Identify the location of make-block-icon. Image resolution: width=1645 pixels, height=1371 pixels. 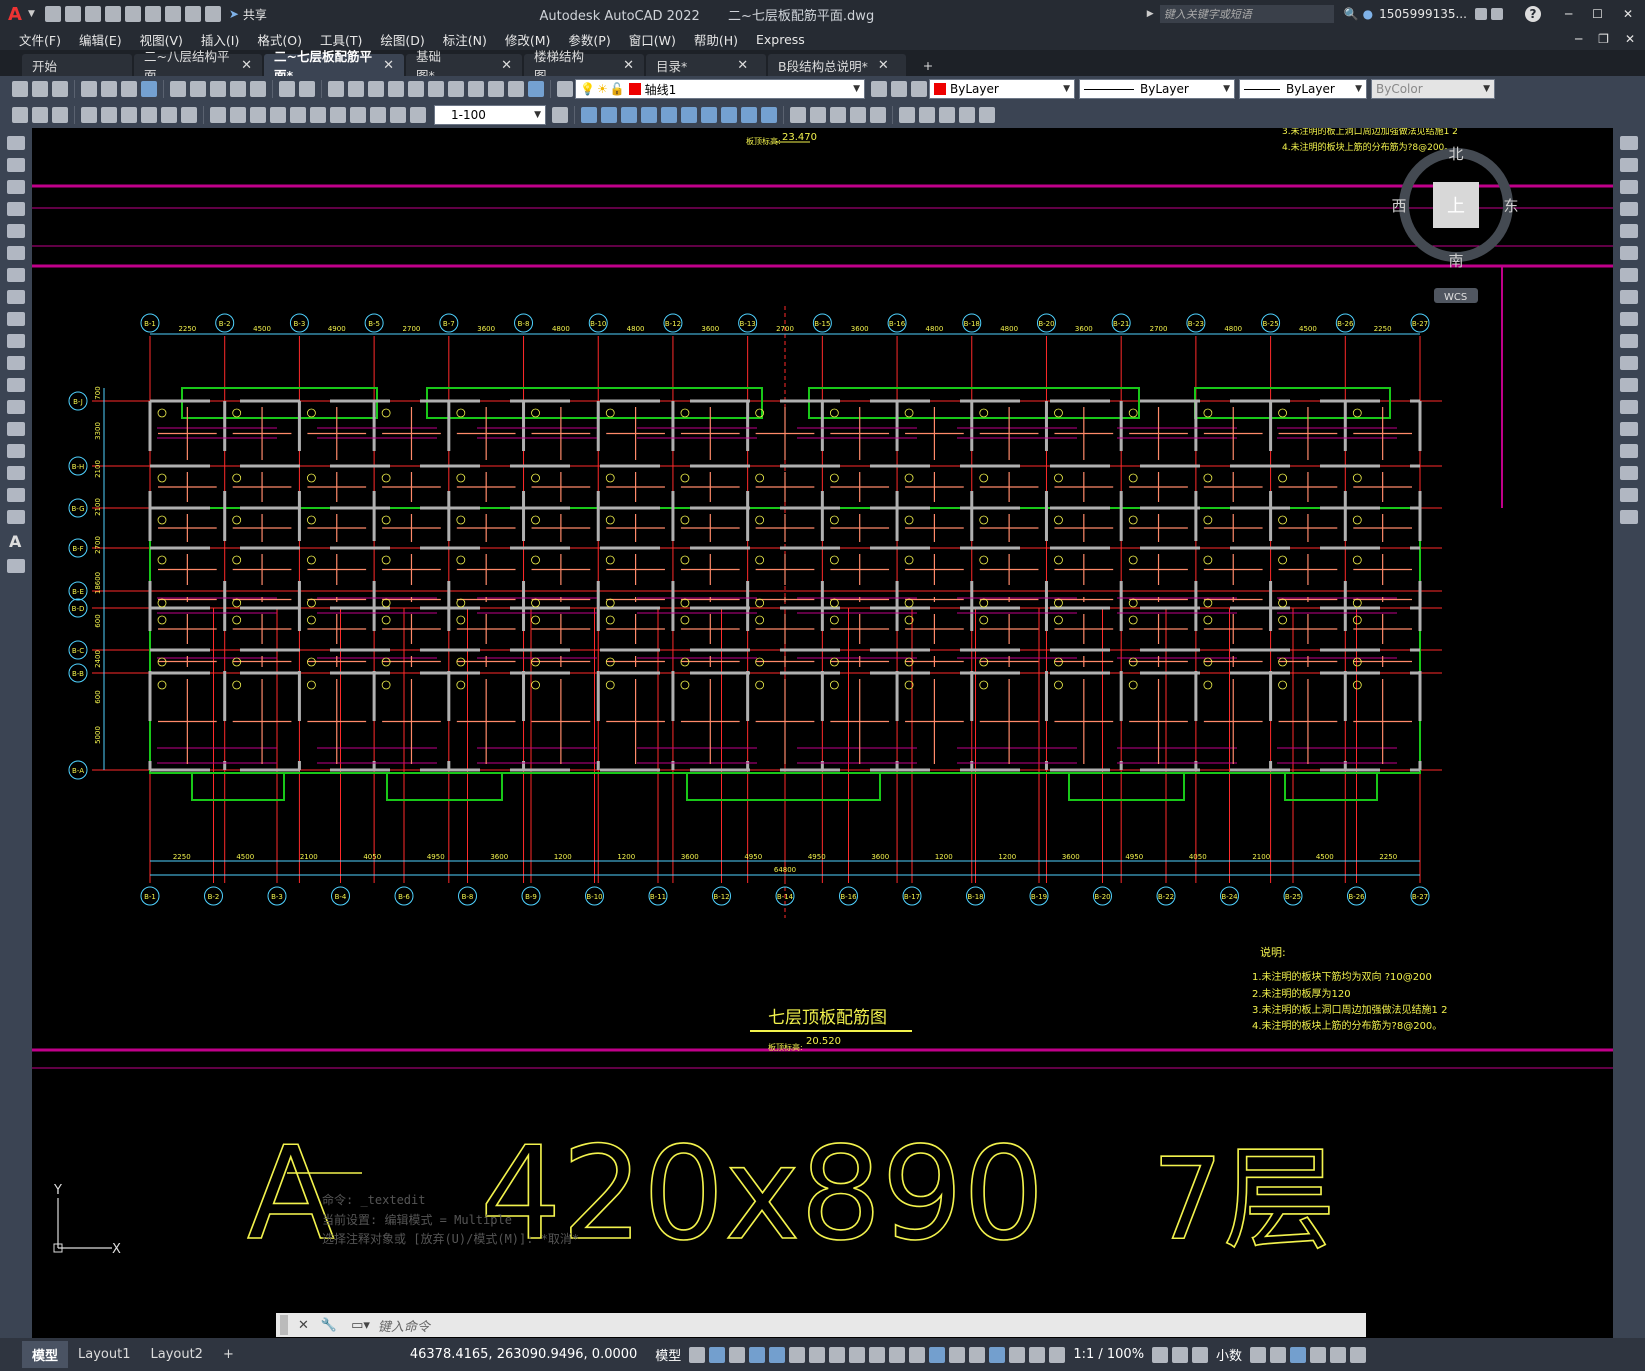
(927, 115).